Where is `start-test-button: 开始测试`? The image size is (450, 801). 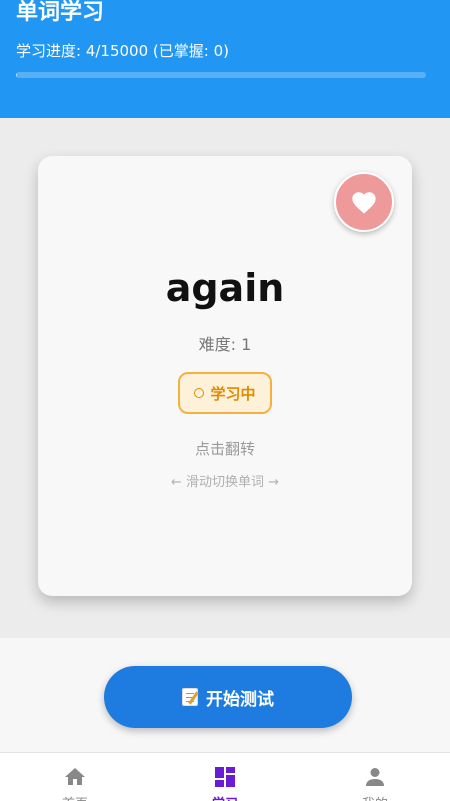 start-test-button: 开始测试 is located at coordinates (228, 697).